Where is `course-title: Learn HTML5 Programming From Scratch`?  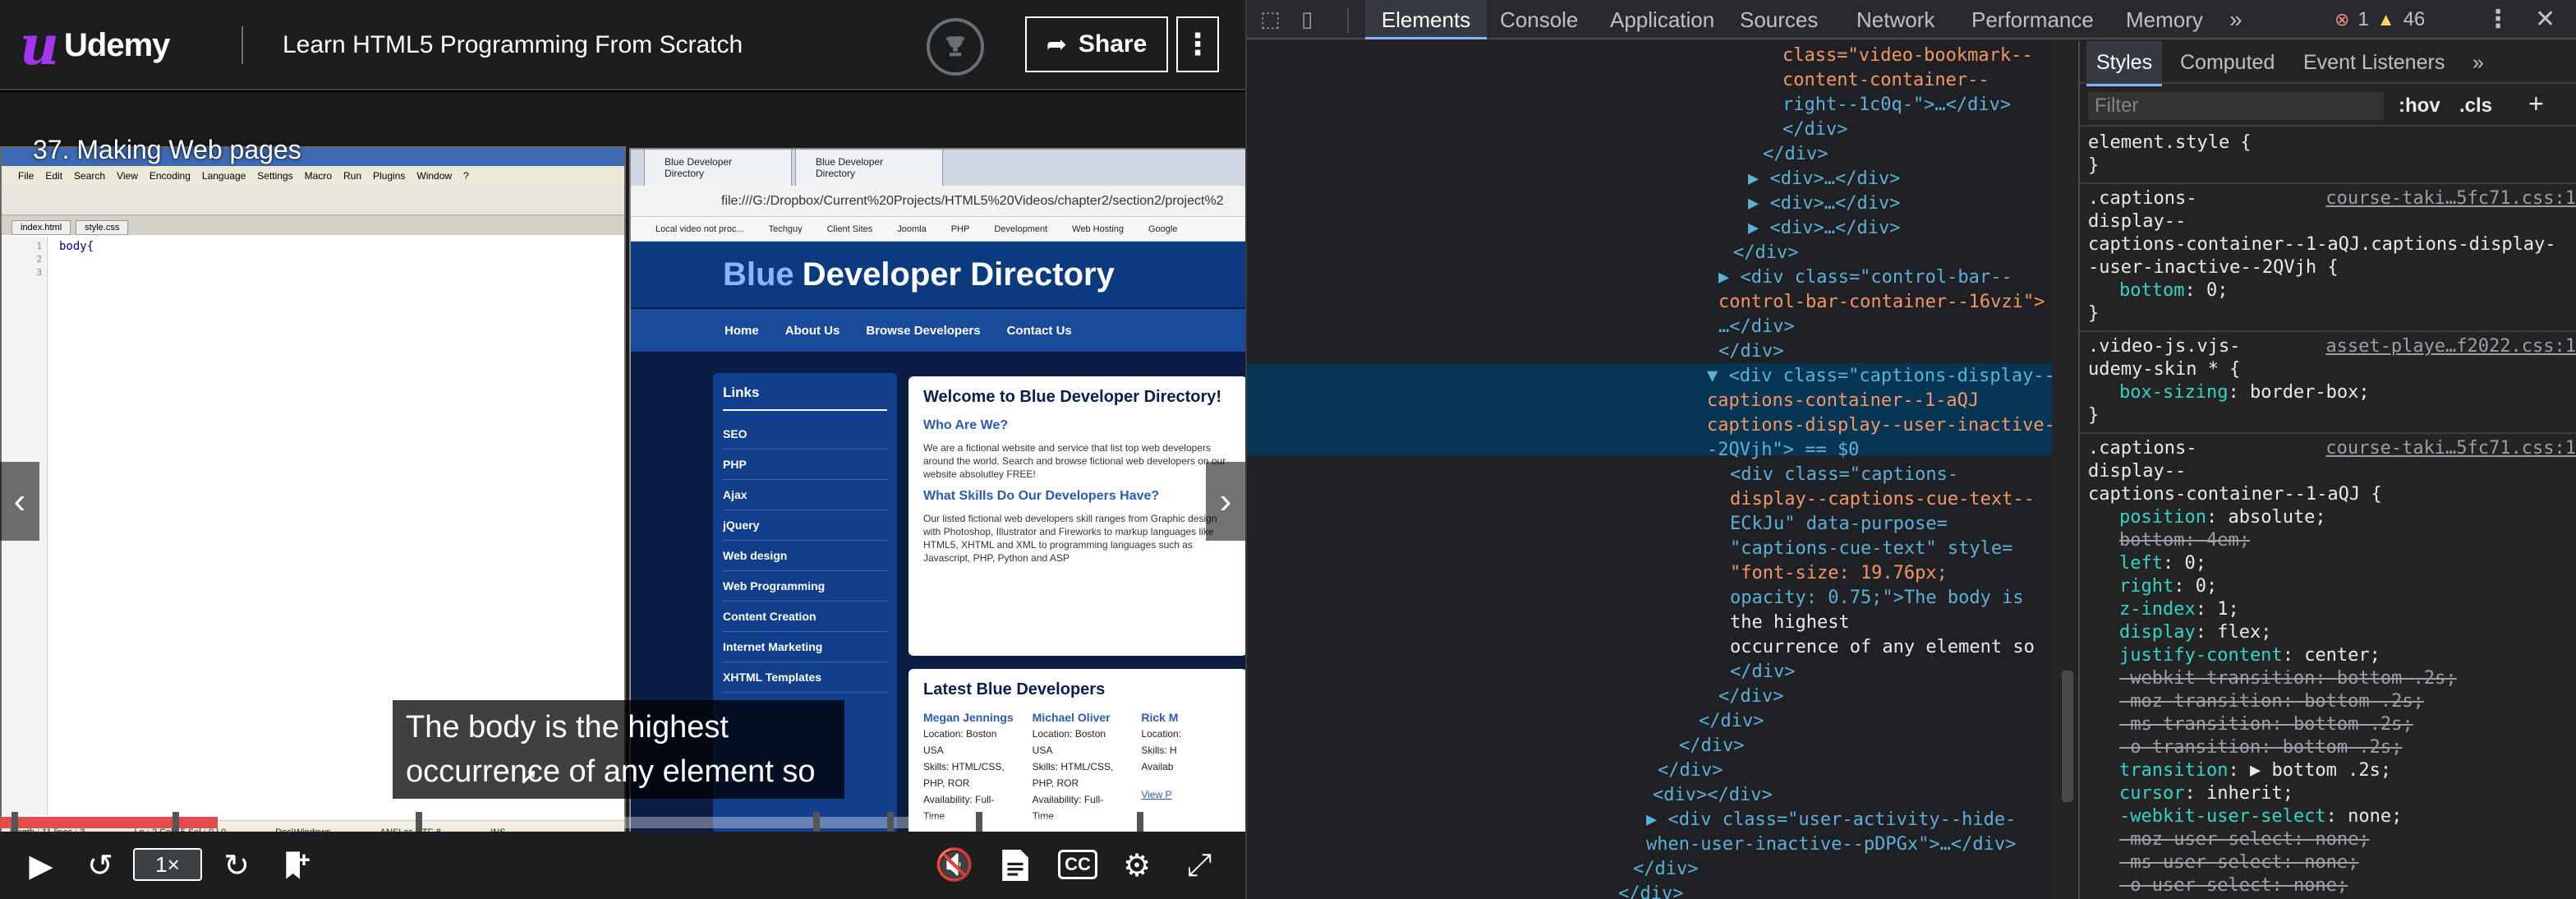 course-title: Learn HTML5 Programming From Scratch is located at coordinates (513, 45).